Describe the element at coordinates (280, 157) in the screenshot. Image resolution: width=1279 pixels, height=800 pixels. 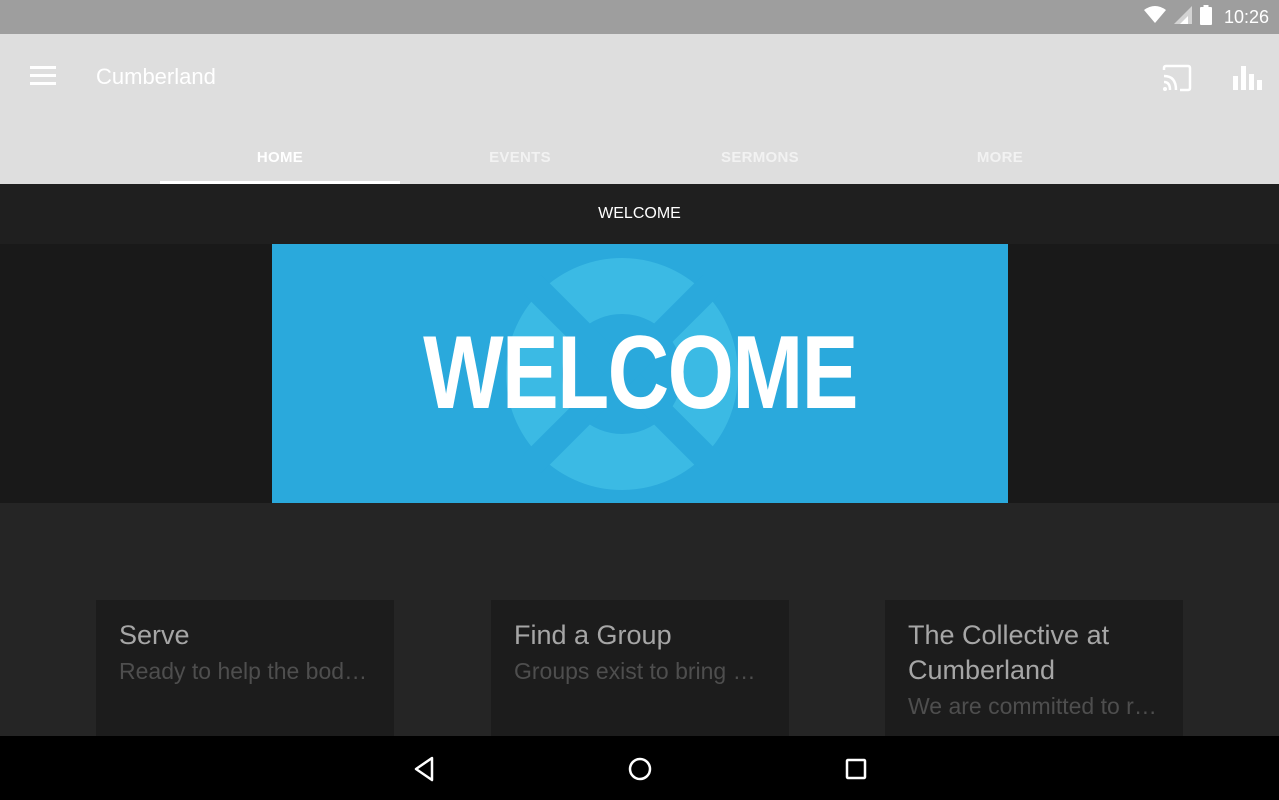
I see `tab-home: HOME` at that location.